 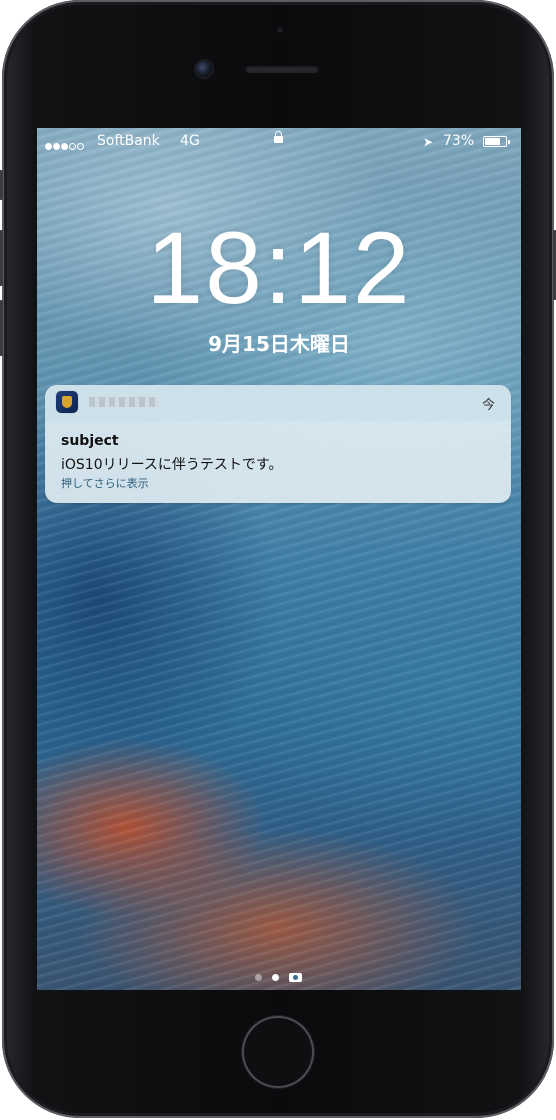 What do you see at coordinates (295, 977) in the screenshot?
I see `camera-icon` at bounding box center [295, 977].